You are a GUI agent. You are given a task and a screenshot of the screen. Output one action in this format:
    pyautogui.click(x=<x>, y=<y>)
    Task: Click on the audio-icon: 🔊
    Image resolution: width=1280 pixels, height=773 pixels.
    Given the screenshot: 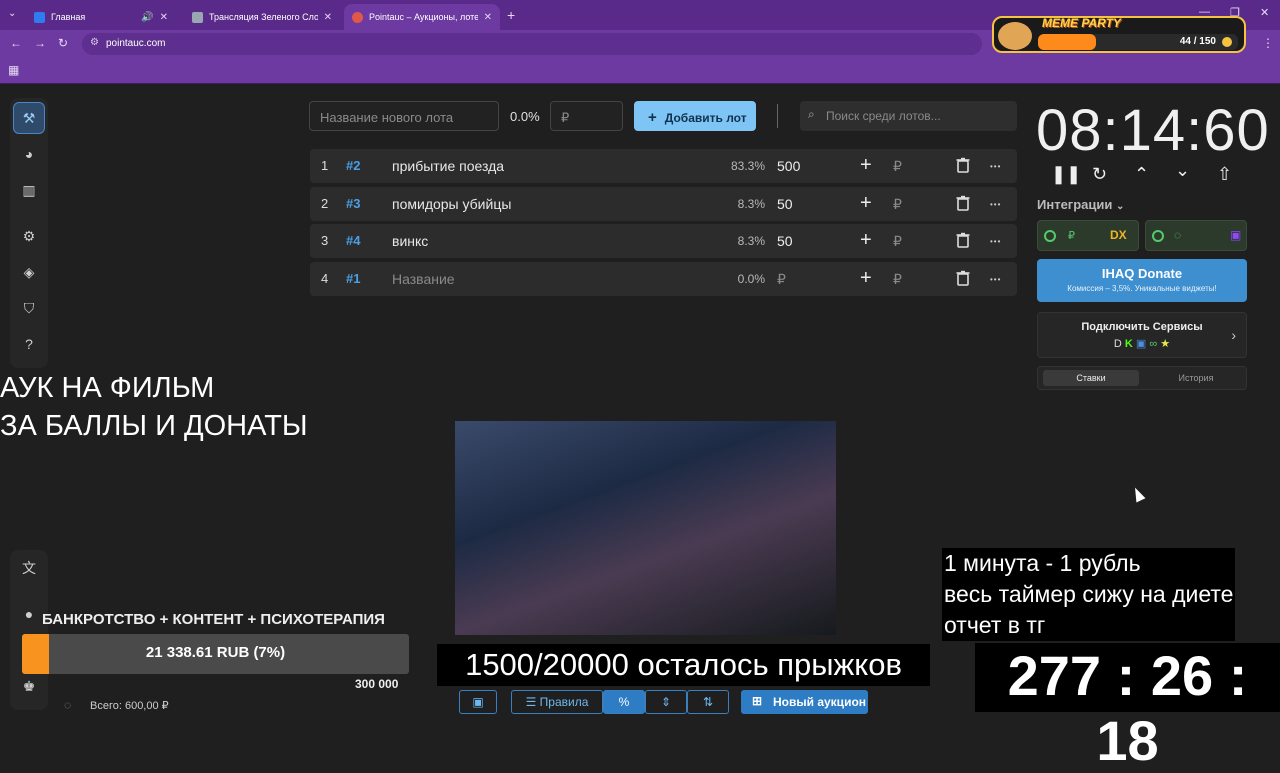 What is the action you would take?
    pyautogui.click(x=147, y=17)
    